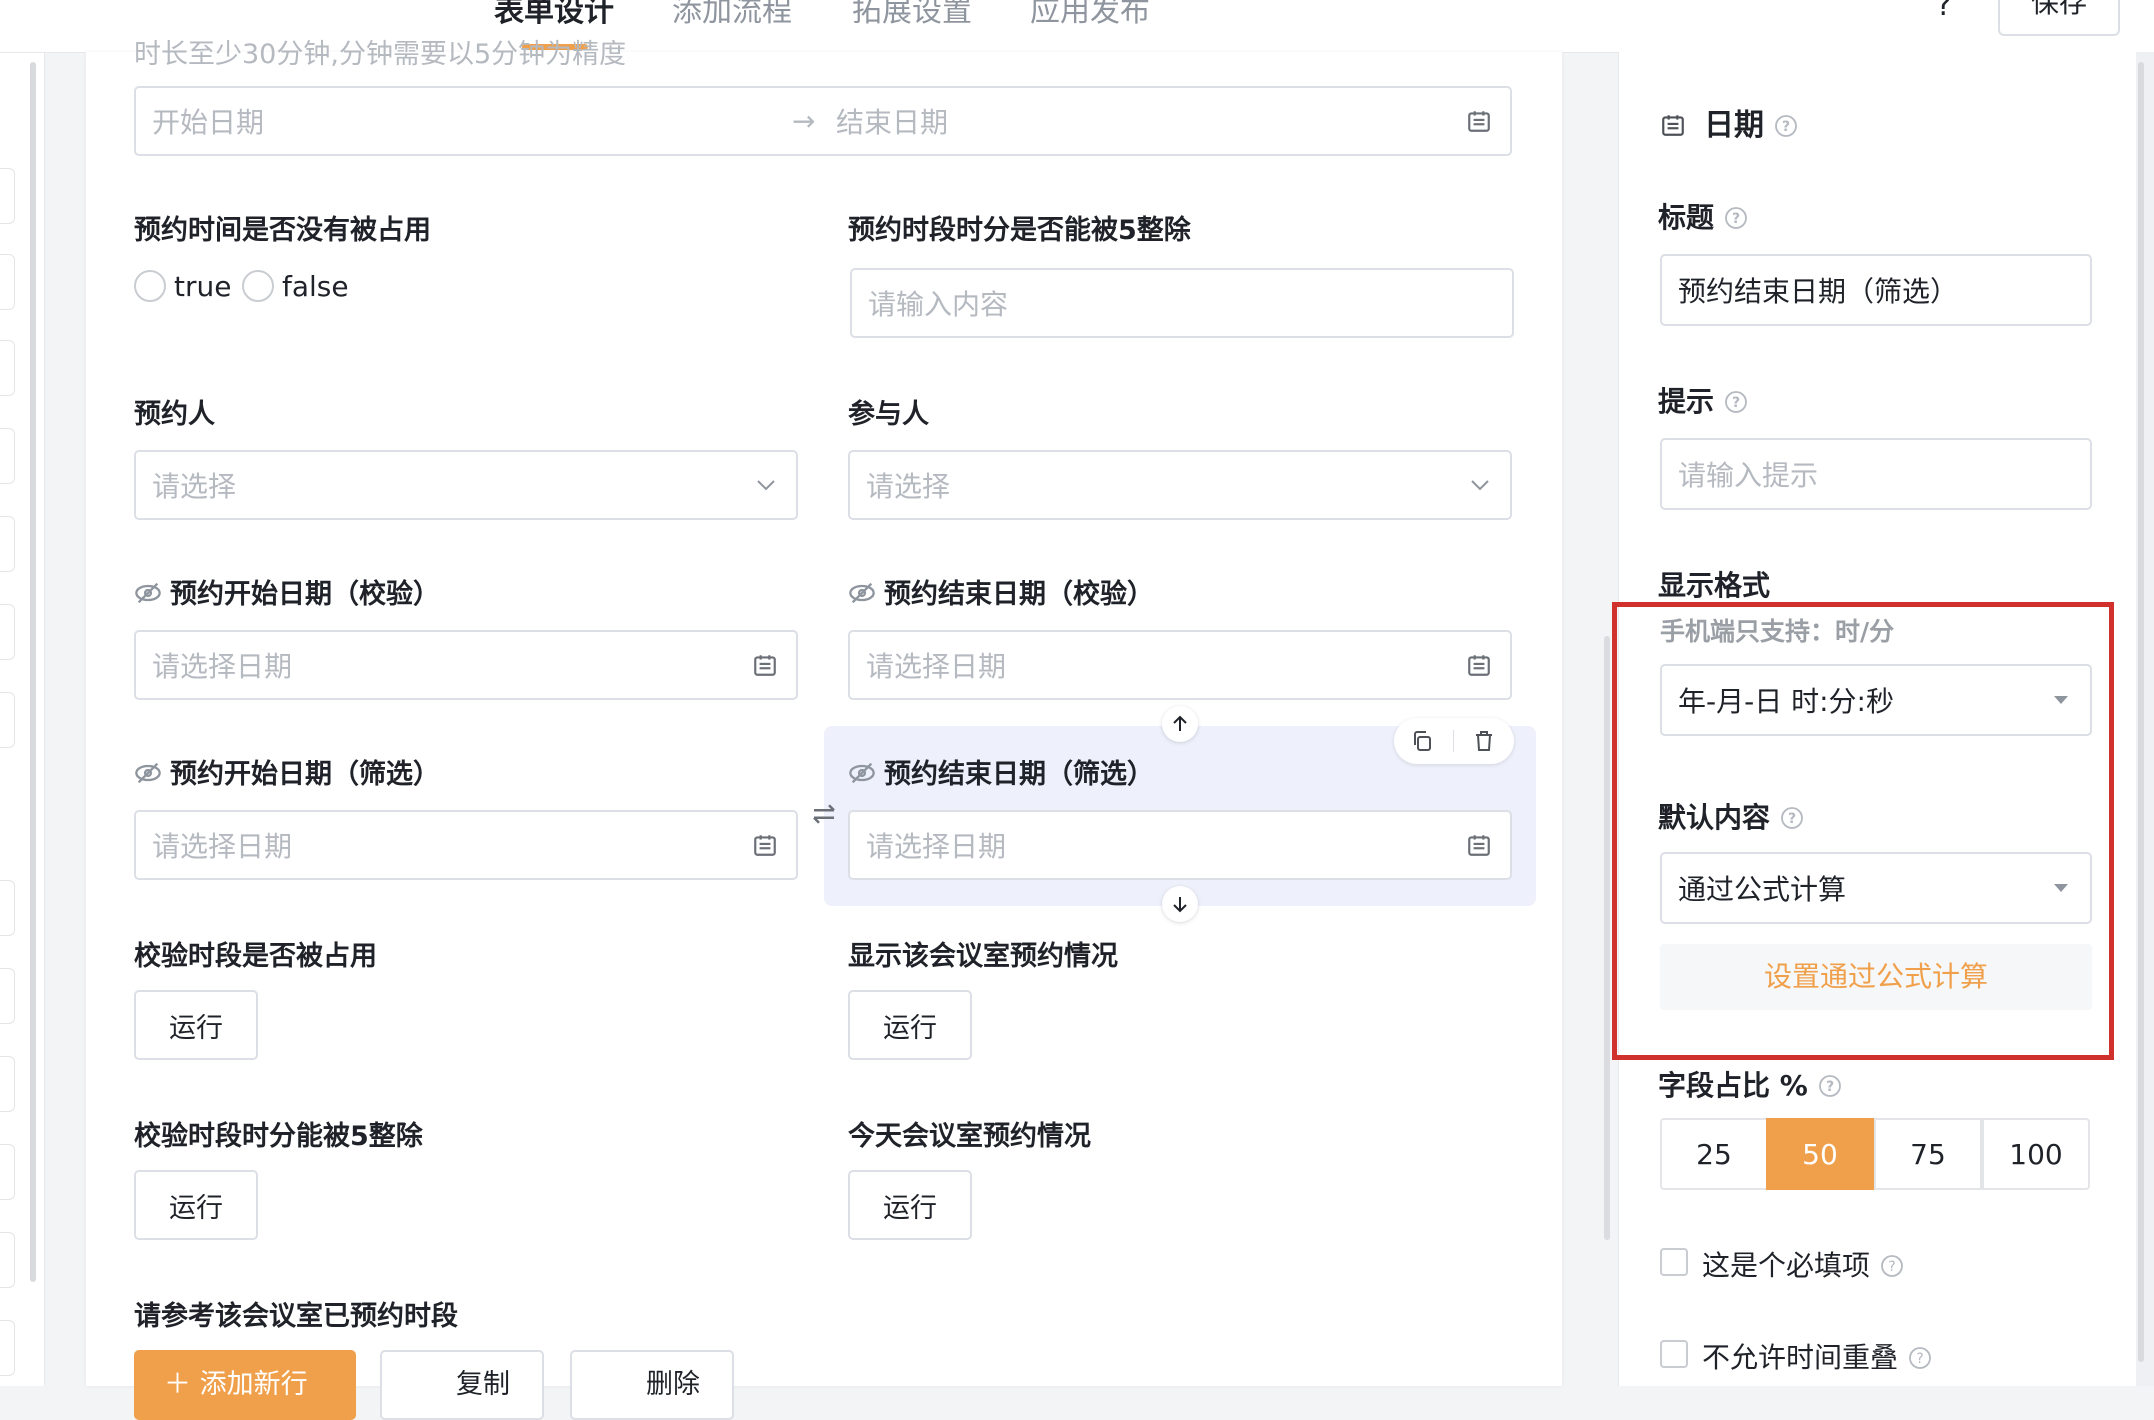 This screenshot has height=1420, width=2154. What do you see at coordinates (315, 286) in the screenshot?
I see `radio-false-label: false` at bounding box center [315, 286].